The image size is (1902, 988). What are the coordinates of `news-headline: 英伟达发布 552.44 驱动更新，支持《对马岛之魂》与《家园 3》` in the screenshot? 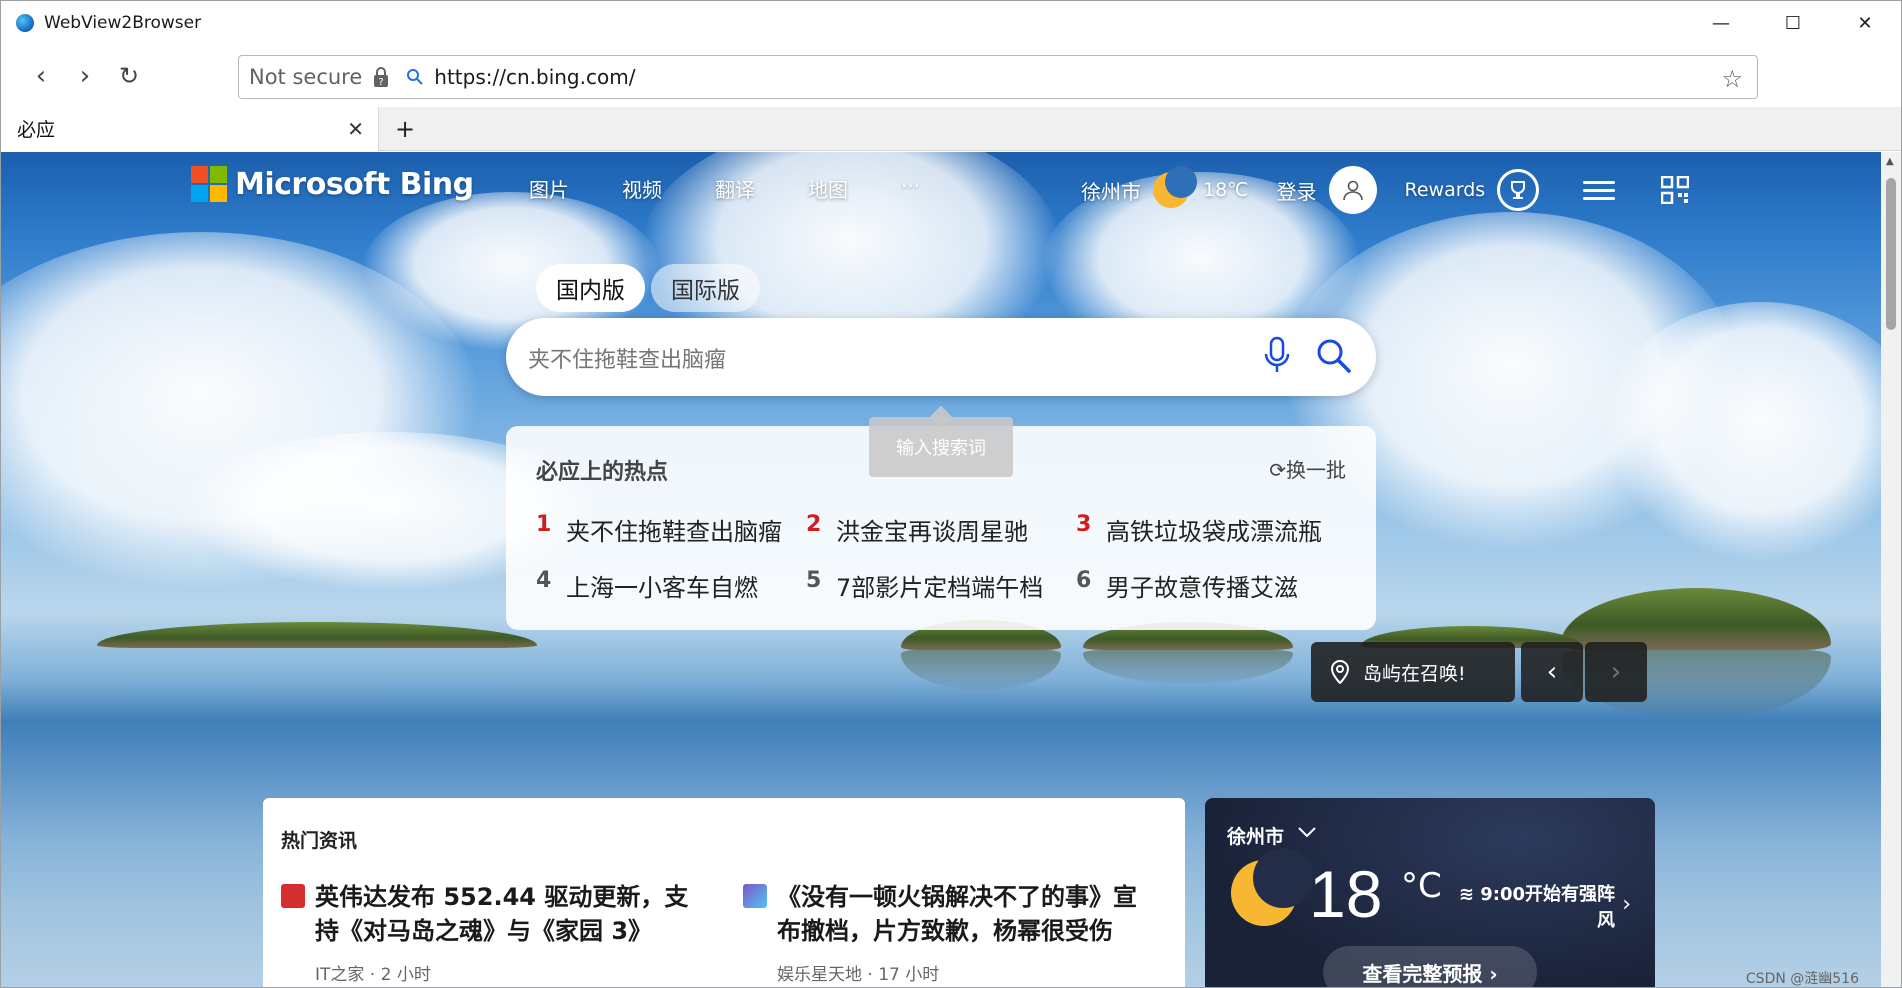 It's located at (505, 914).